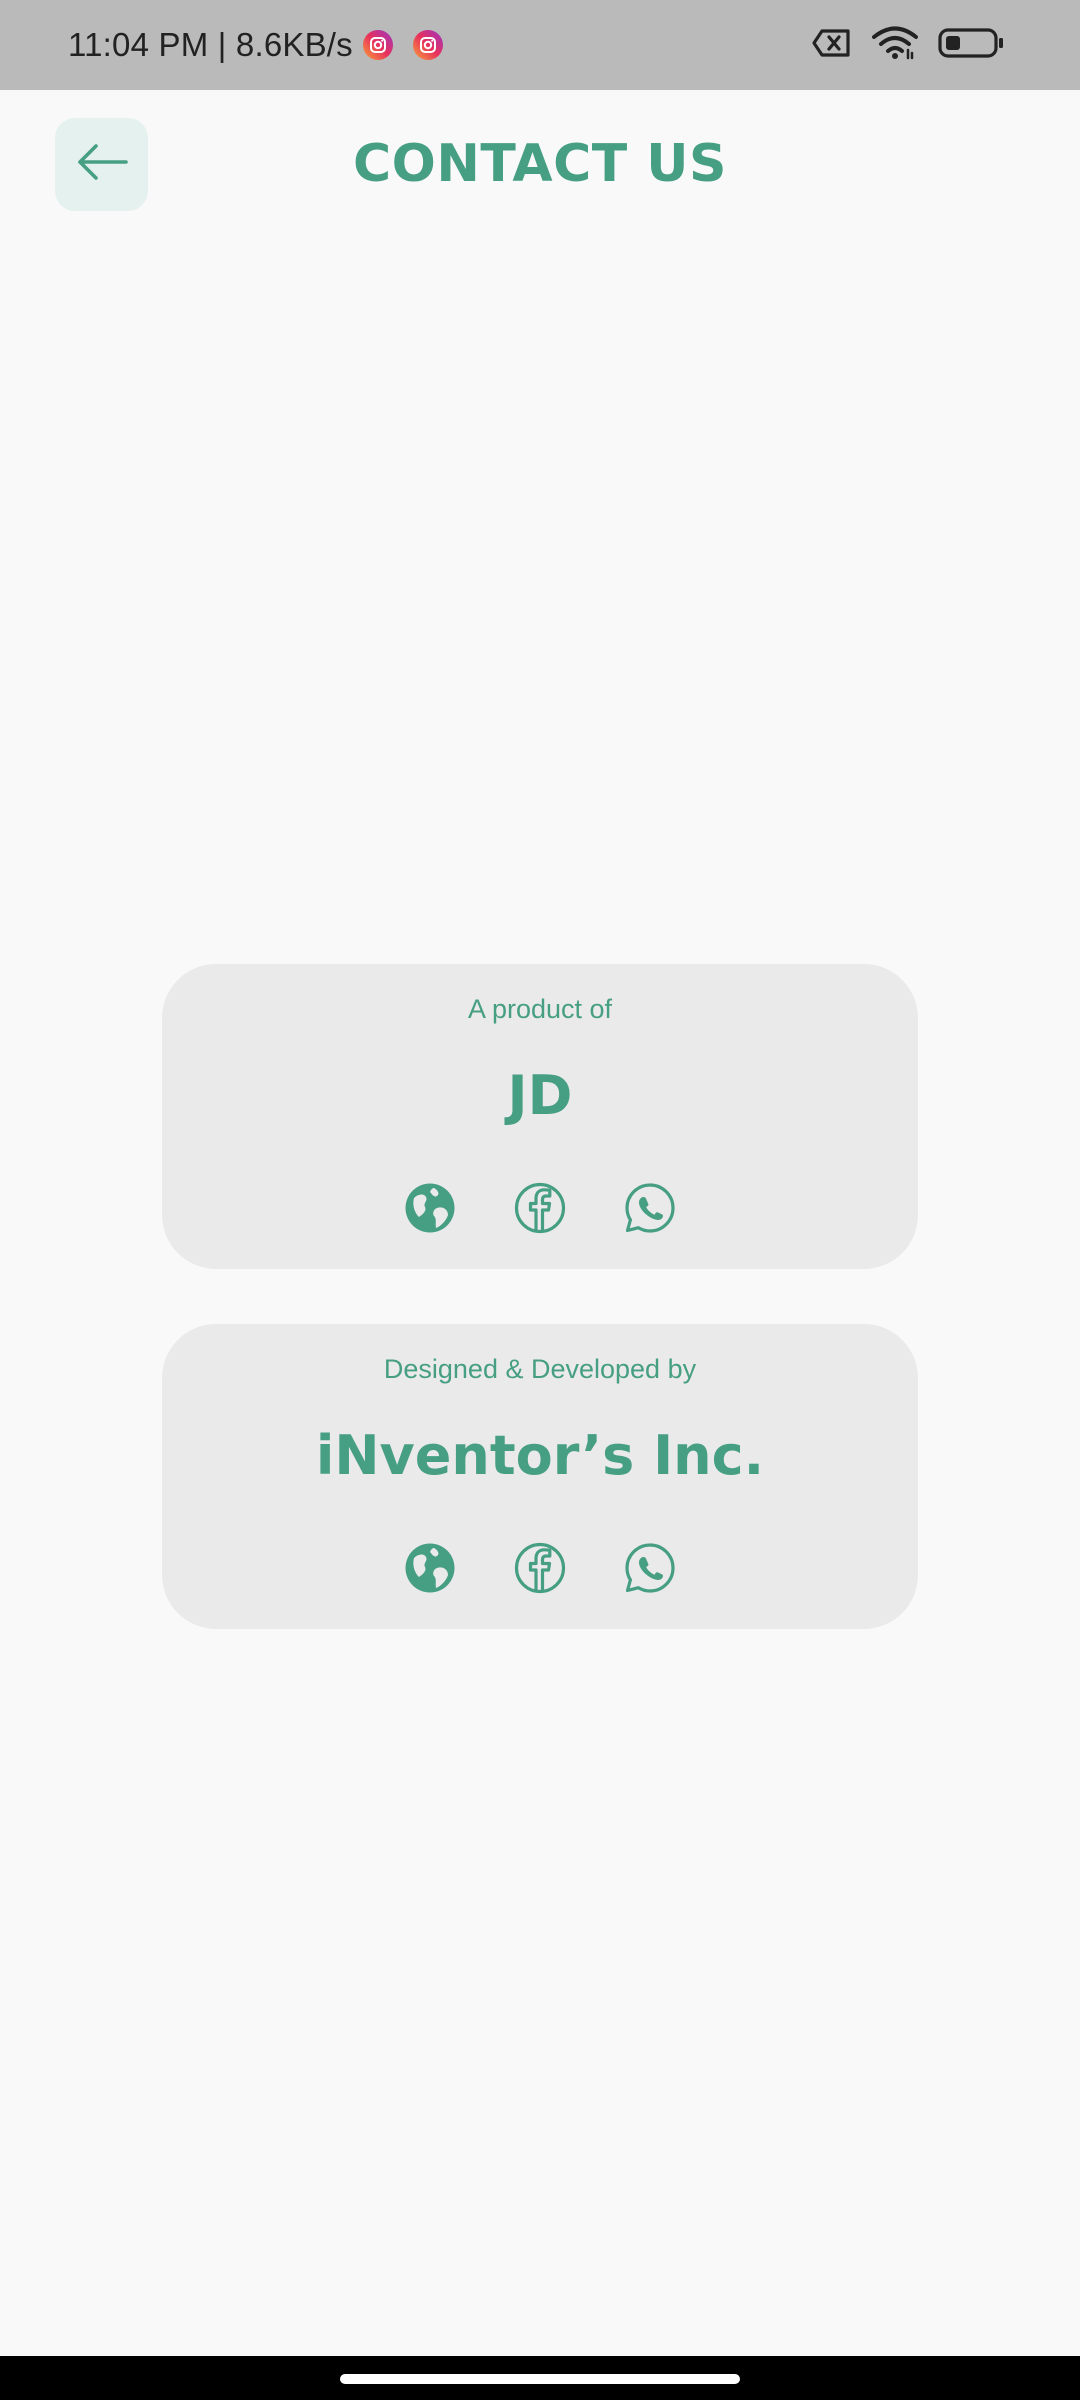  I want to click on wifi-icon, so click(895, 45).